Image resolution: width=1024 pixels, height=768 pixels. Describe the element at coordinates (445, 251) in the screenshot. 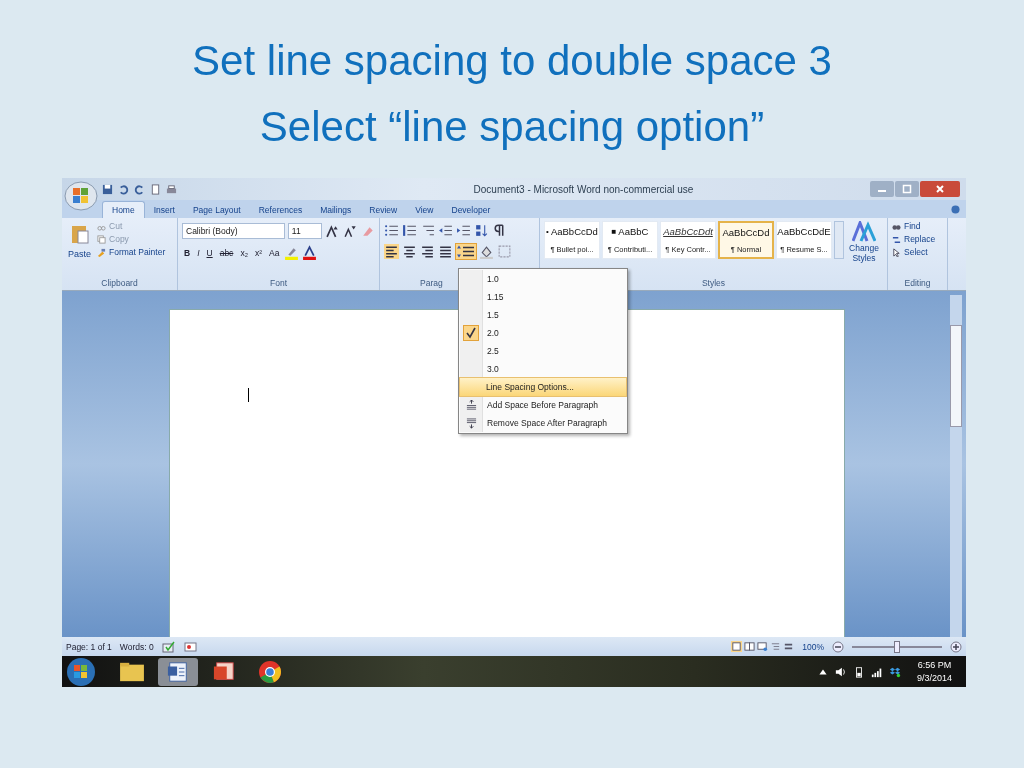

I see `justify-icon` at that location.